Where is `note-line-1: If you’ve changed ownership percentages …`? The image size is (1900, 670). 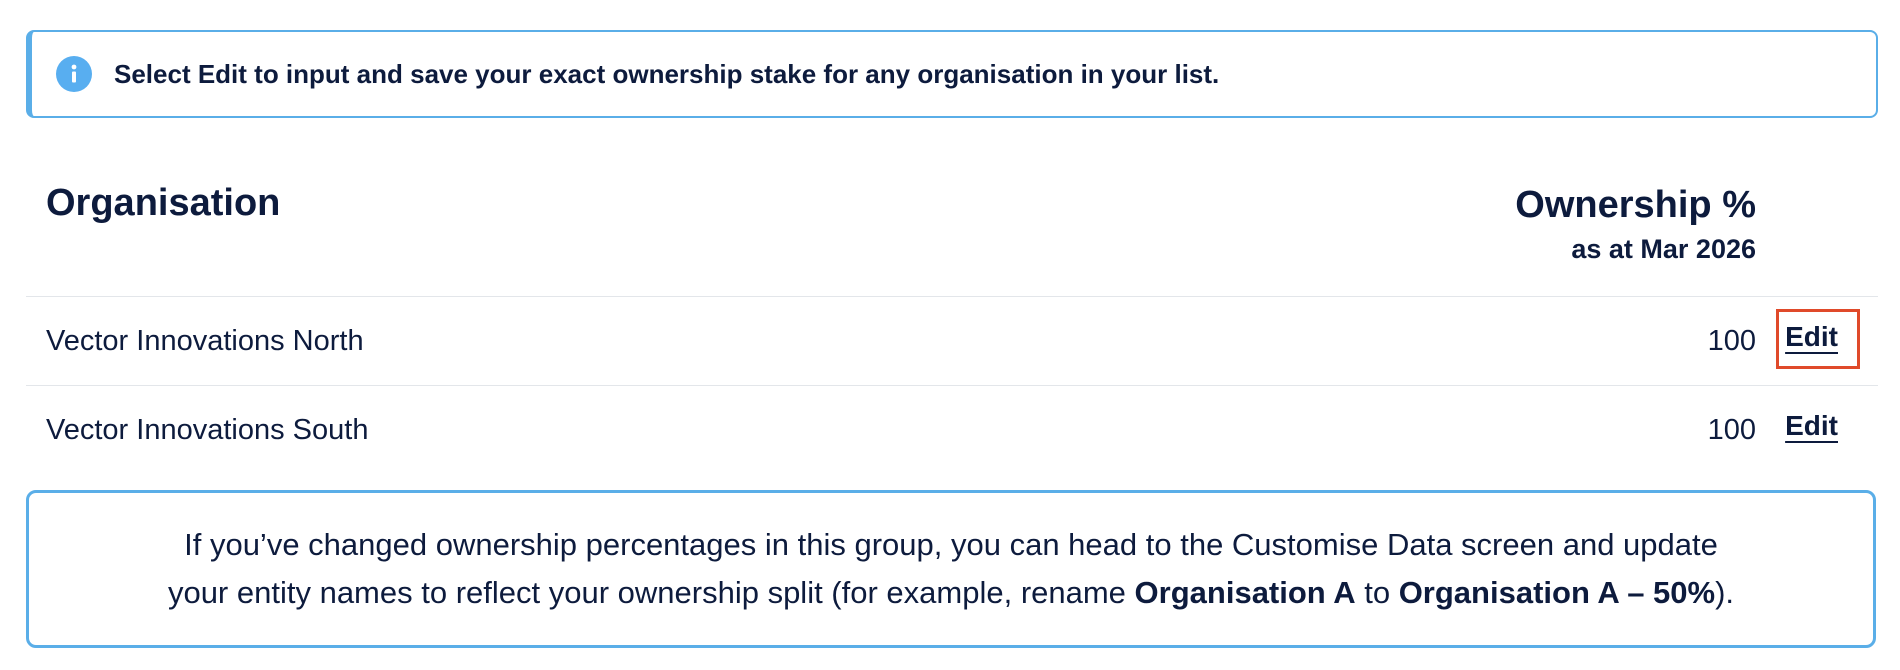 note-line-1: If you’ve changed ownership percentages … is located at coordinates (951, 544).